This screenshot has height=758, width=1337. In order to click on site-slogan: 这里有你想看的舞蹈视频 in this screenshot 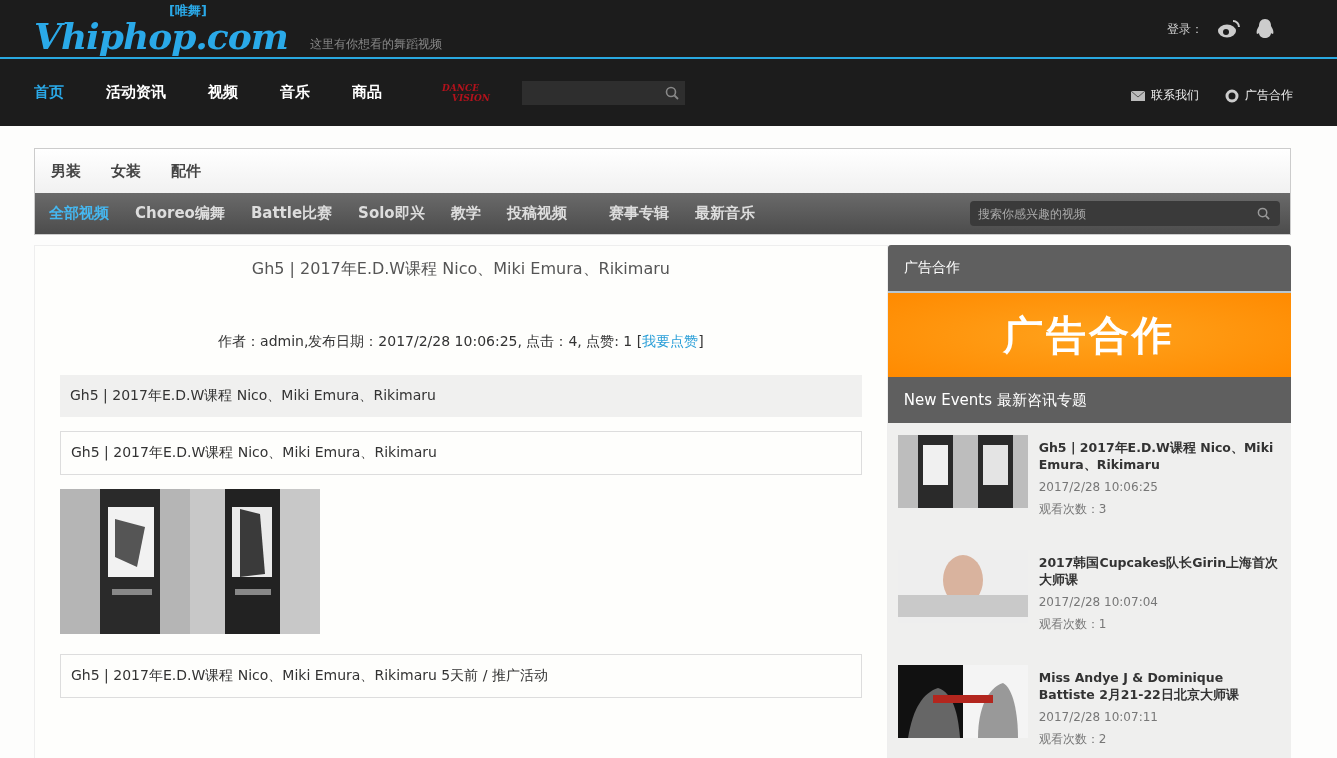, I will do `click(375, 44)`.